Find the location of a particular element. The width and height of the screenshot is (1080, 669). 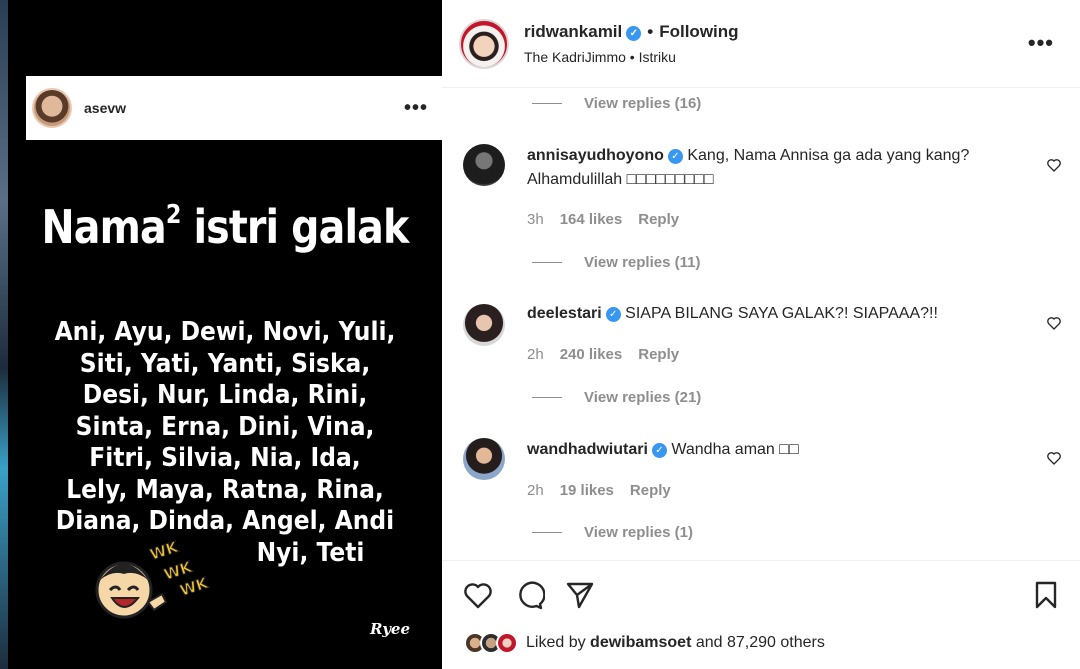

audio-artist: The KadriJimmo is located at coordinates (575, 57).